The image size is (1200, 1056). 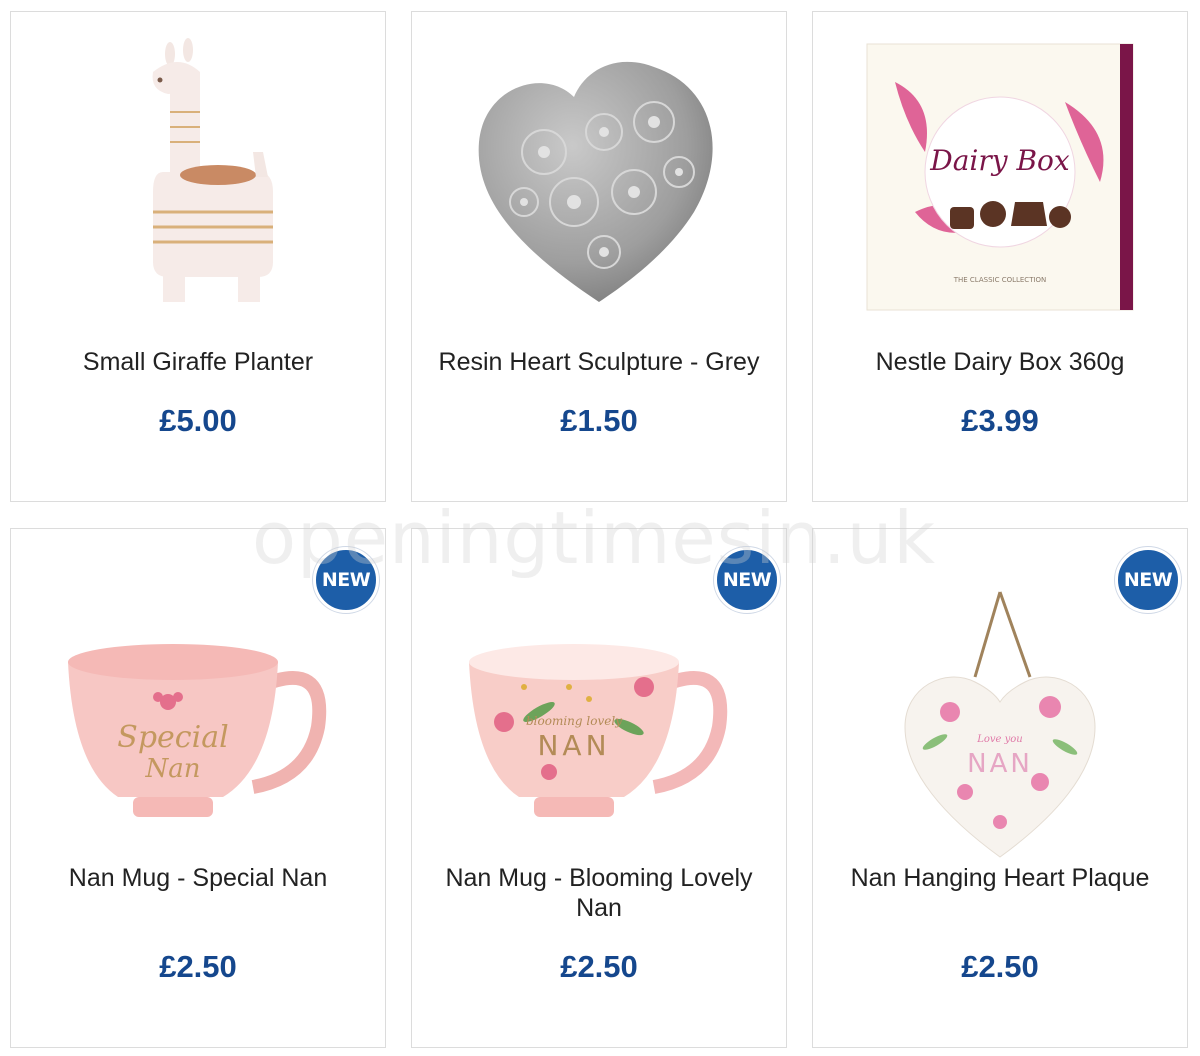 I want to click on special-mug-text-2: Nan, so click(x=173, y=769).